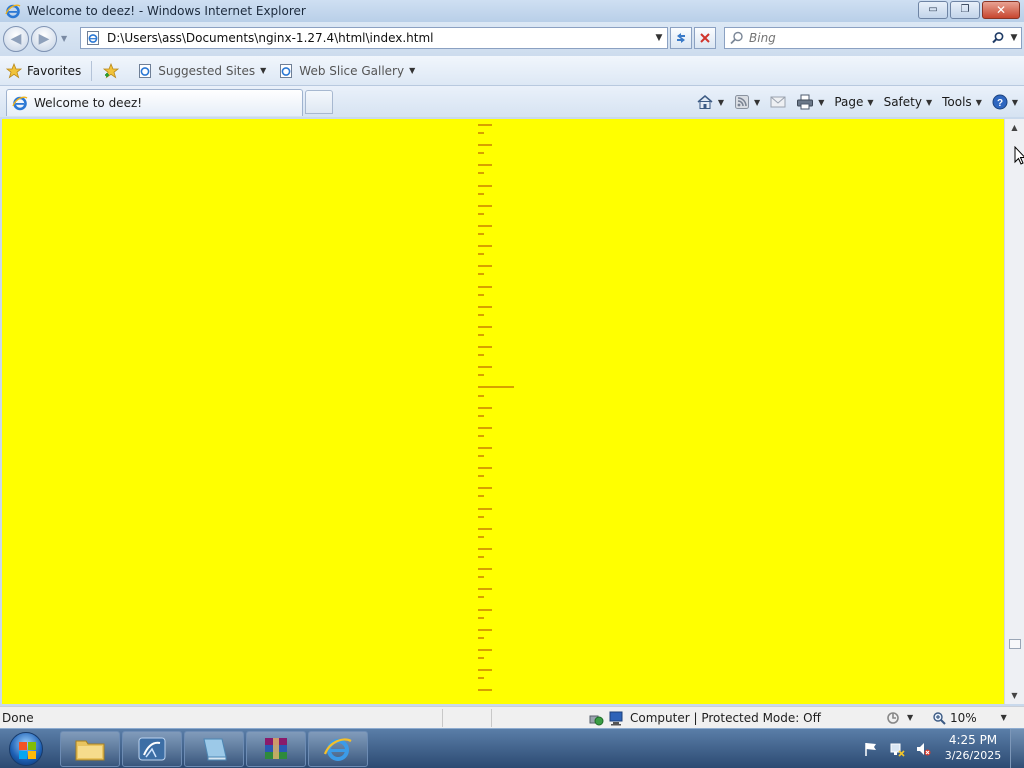  What do you see at coordinates (88, 103) in the screenshot?
I see `tab-label: Welcome to deez!` at bounding box center [88, 103].